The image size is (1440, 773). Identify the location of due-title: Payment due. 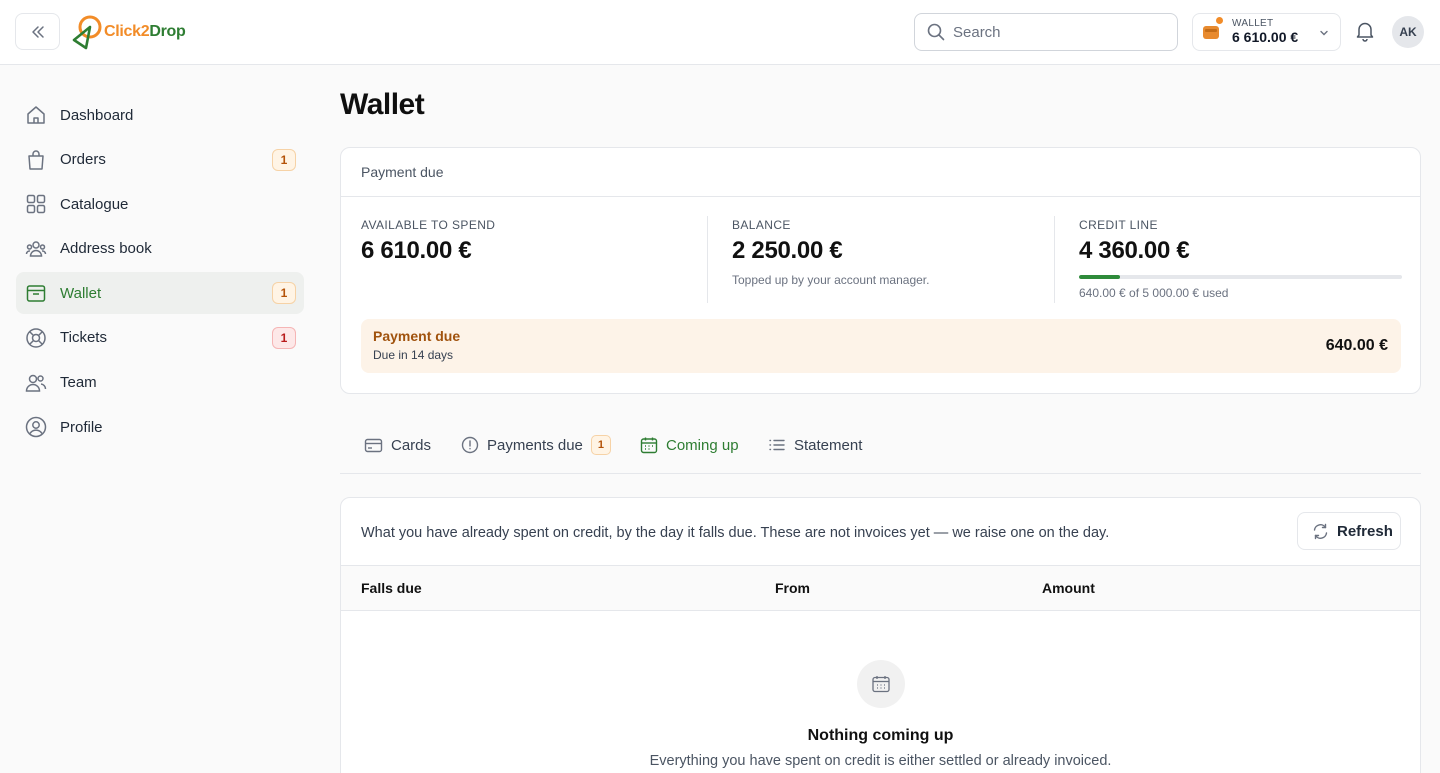
(417, 336).